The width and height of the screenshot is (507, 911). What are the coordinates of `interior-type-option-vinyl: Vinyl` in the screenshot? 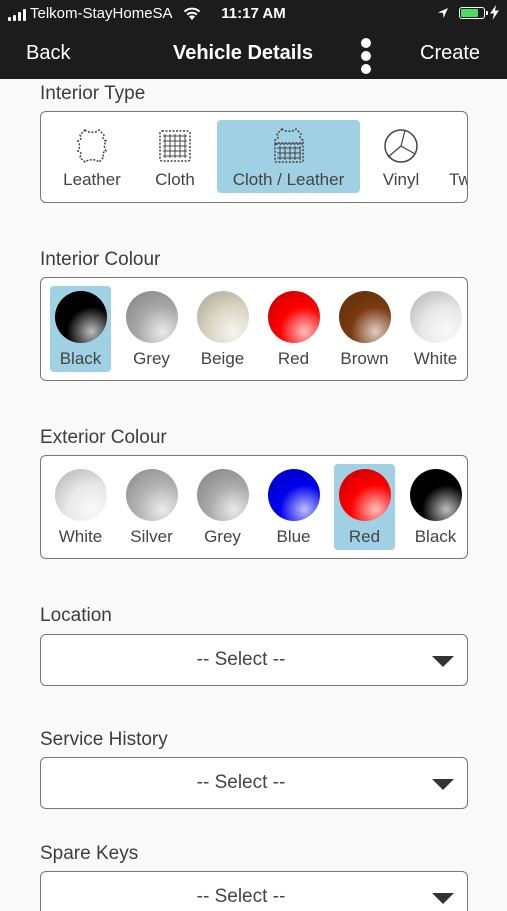 It's located at (401, 156).